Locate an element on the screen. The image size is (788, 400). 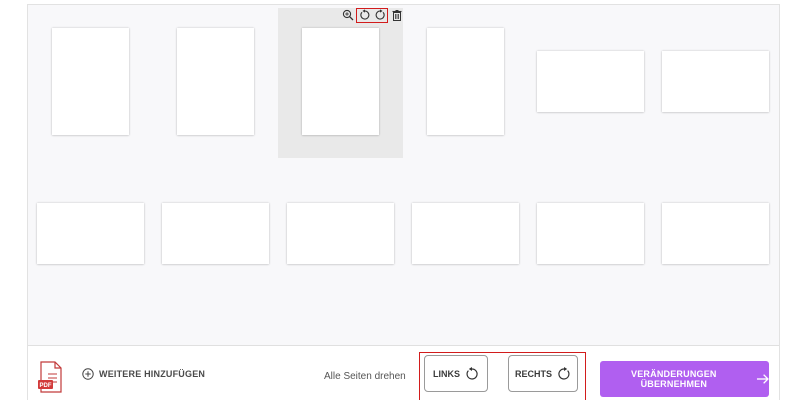
zoom-in-icon is located at coordinates (347, 15).